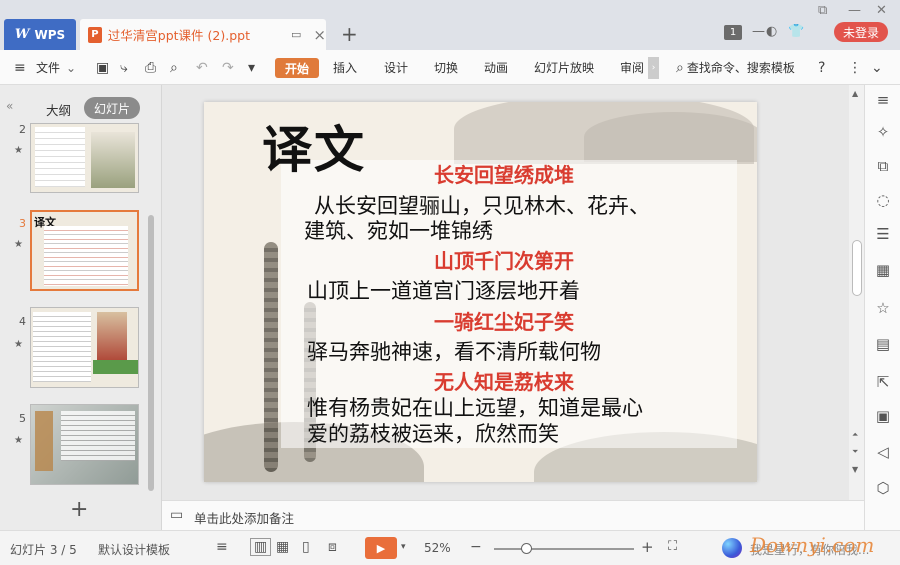 This screenshot has width=900, height=565. Describe the element at coordinates (883, 344) in the screenshot. I see `archive-icon: ▤` at that location.